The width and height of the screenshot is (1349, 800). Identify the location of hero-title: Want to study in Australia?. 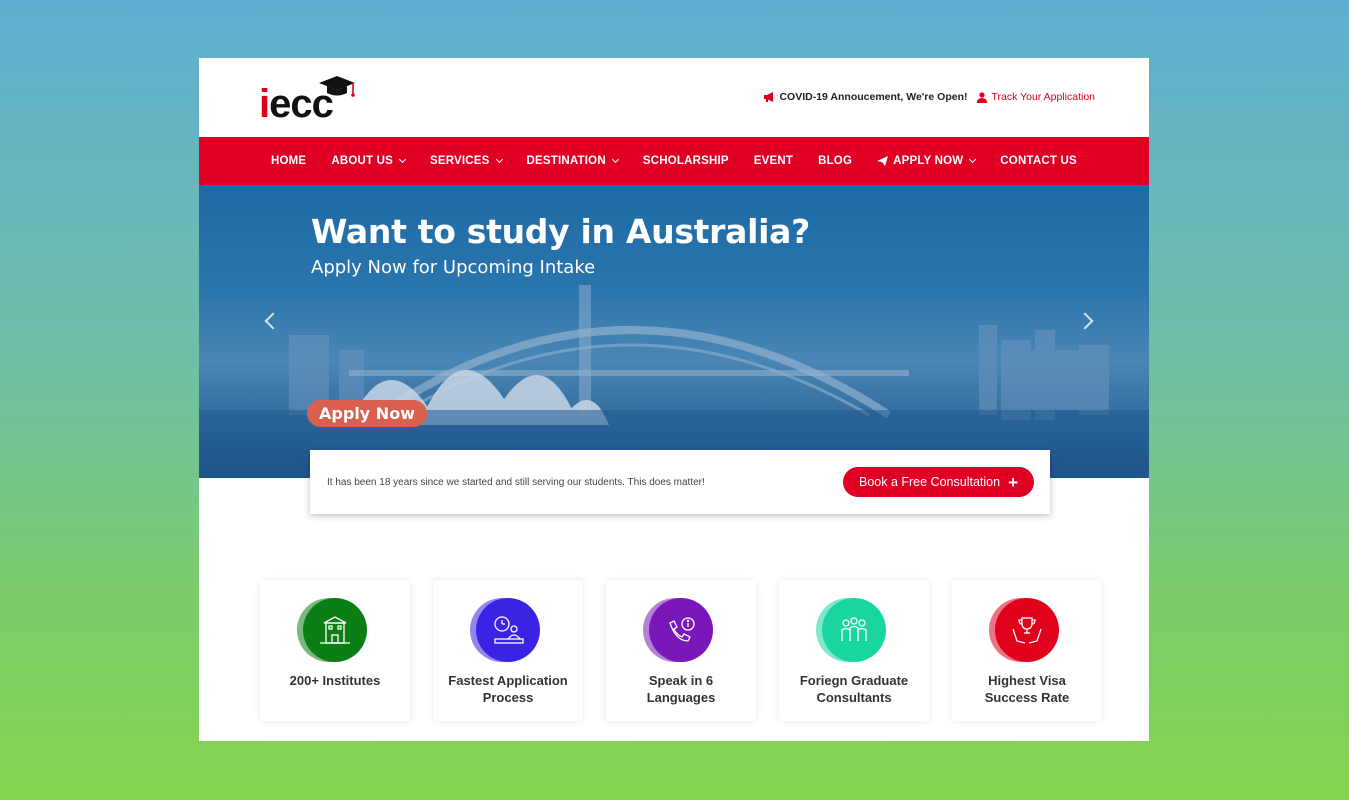
(560, 231).